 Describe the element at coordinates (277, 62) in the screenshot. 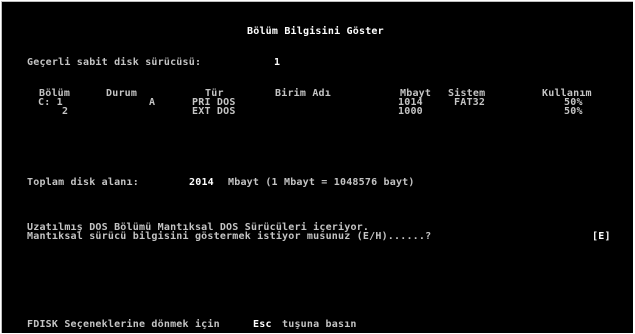

I see `current-drive-value: 1` at that location.